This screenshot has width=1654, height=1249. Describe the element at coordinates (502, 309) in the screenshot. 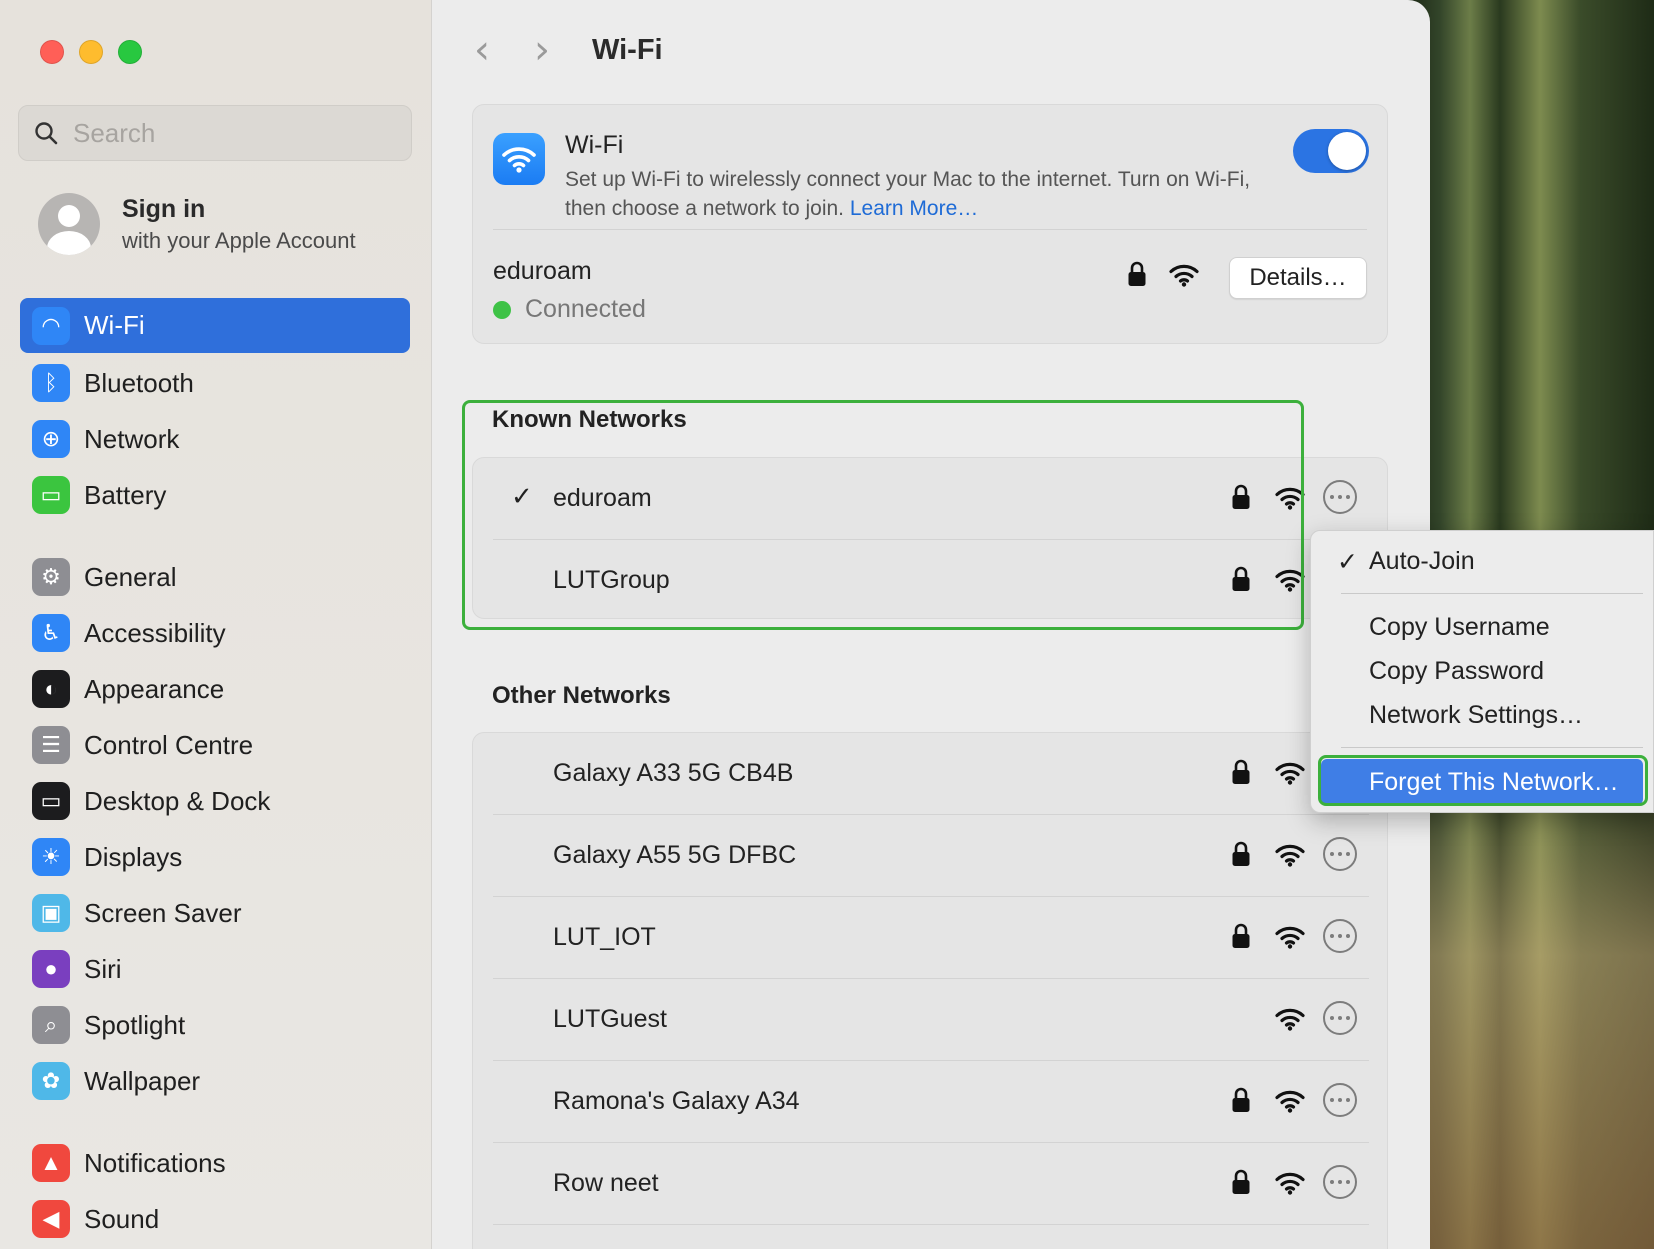

I see `status-dot` at that location.